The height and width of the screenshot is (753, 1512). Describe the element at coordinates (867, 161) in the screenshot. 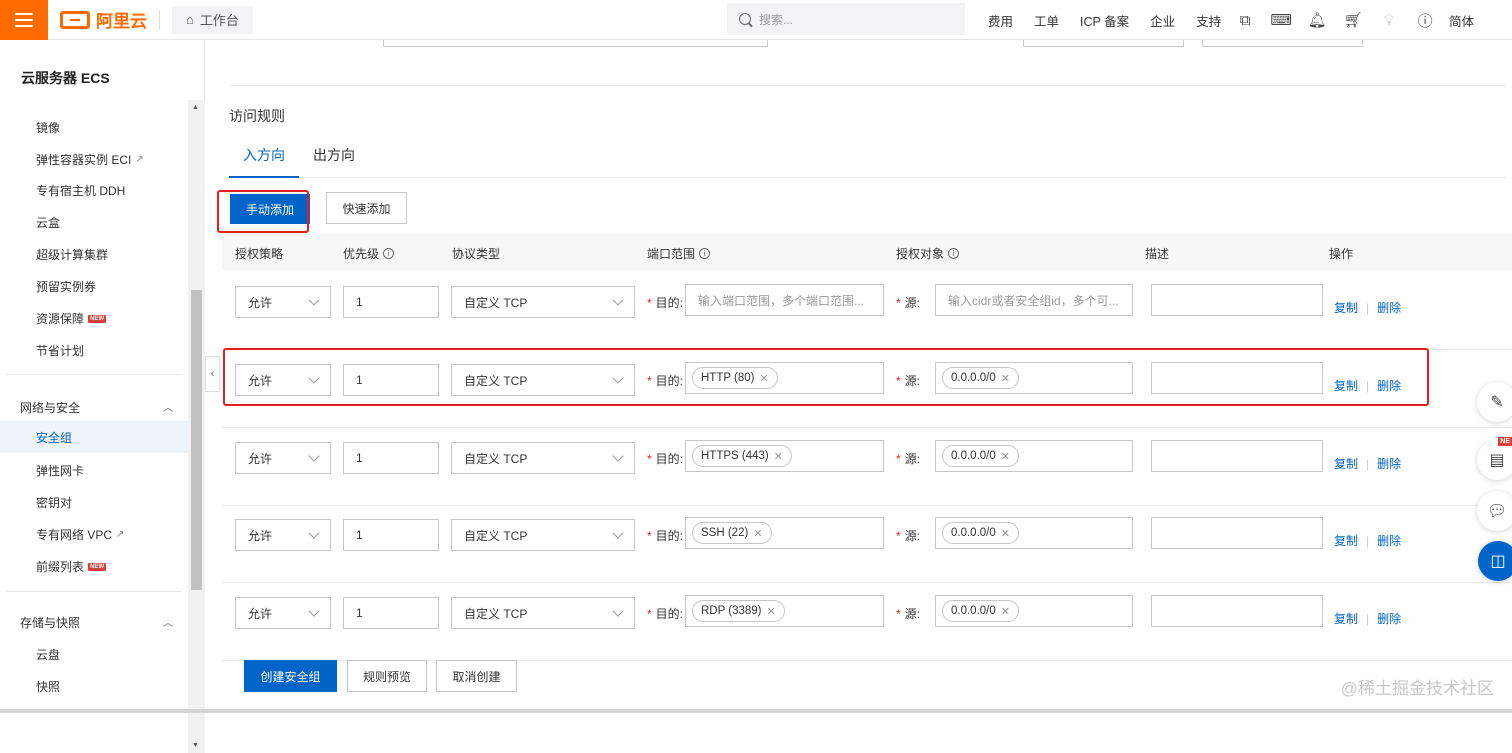

I see `direction-tabs: 入方向 出方向` at that location.